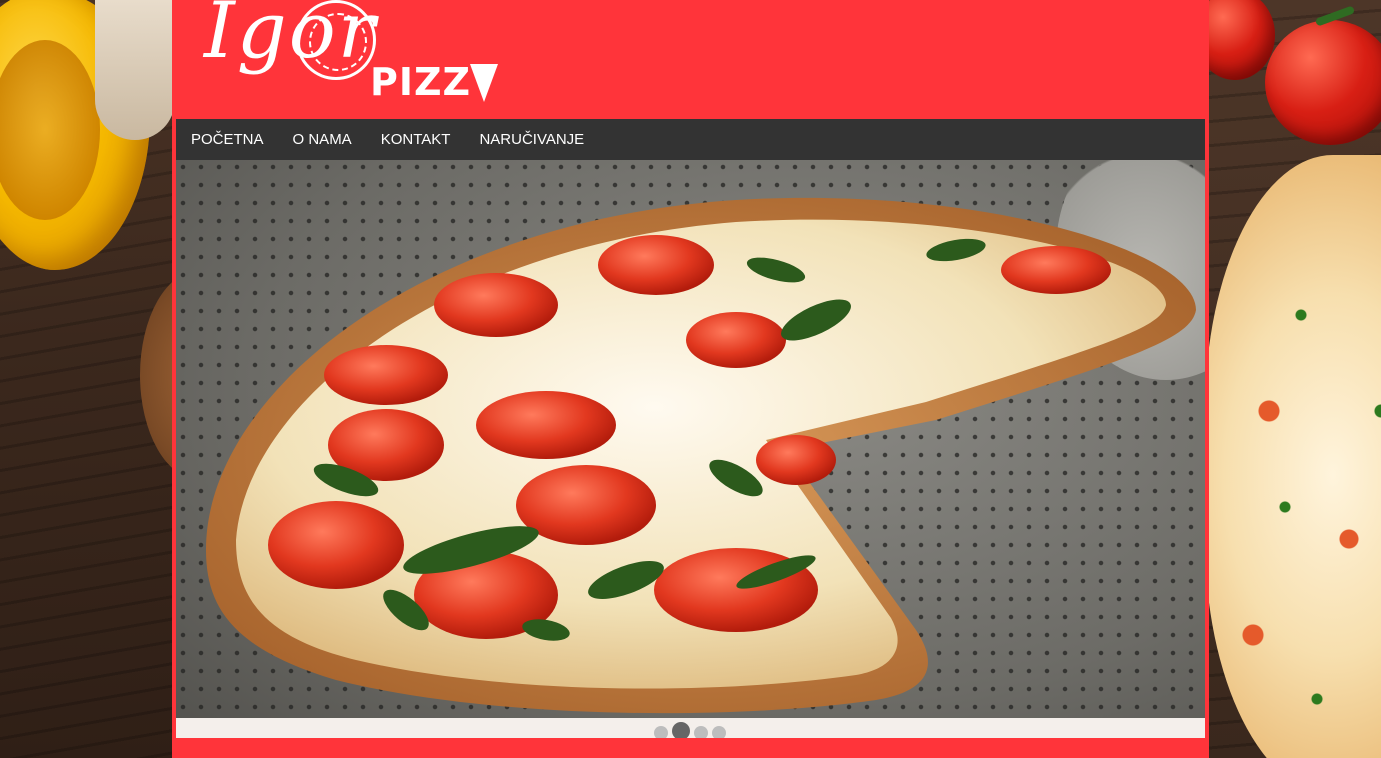 This screenshot has height=758, width=1381. I want to click on nav-item-pocetna: POČETNA, so click(227, 139).